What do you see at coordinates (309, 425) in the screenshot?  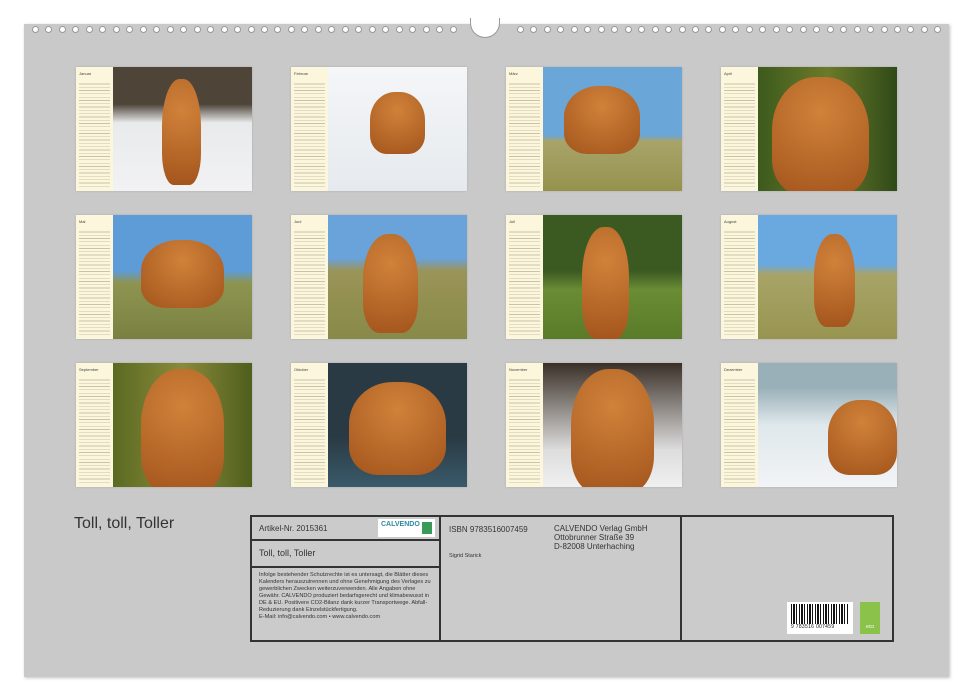 I see `date-strip: Oktober` at bounding box center [309, 425].